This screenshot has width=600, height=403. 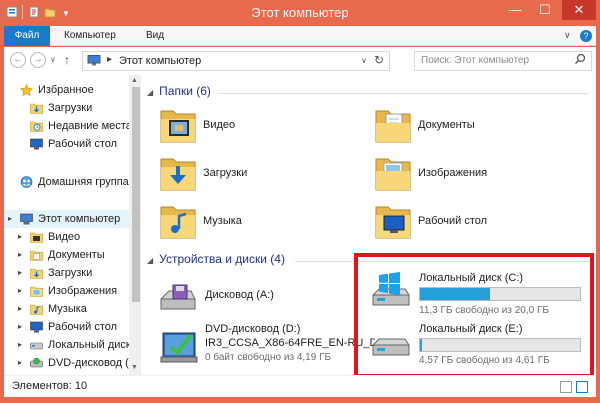 What do you see at coordinates (222, 259) in the screenshot?
I see `devices-group-title: Устройства и диски (4)` at bounding box center [222, 259].